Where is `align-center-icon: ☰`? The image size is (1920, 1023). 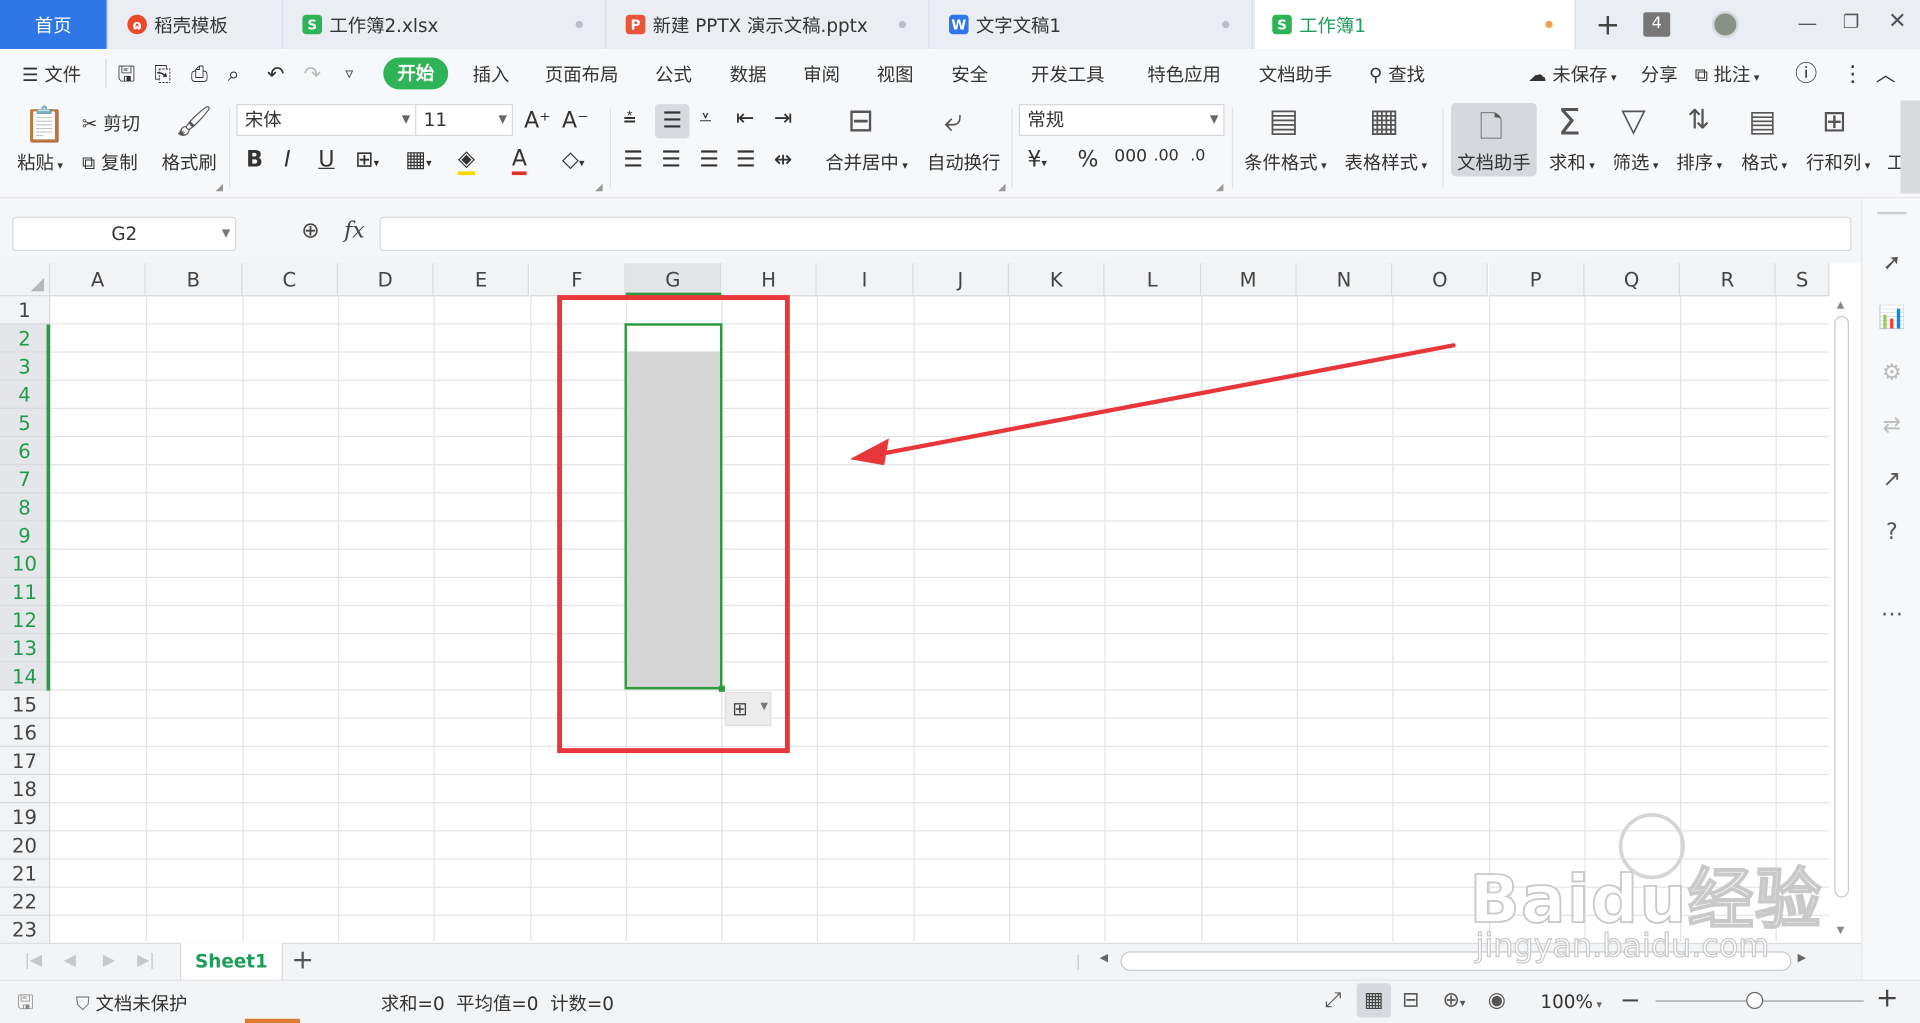
align-center-icon: ☰ is located at coordinates (671, 160).